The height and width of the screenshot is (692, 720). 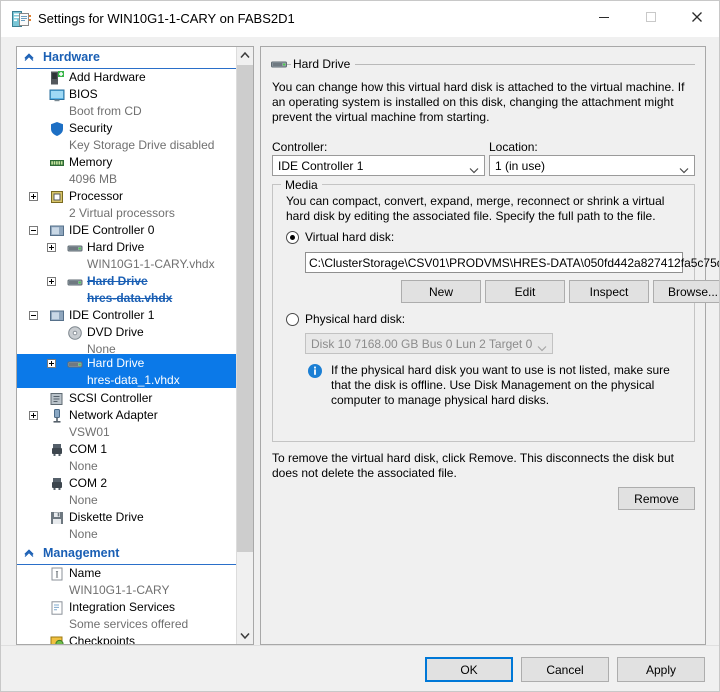 I want to click on chevron-up-icon, so click(x=29, y=553).